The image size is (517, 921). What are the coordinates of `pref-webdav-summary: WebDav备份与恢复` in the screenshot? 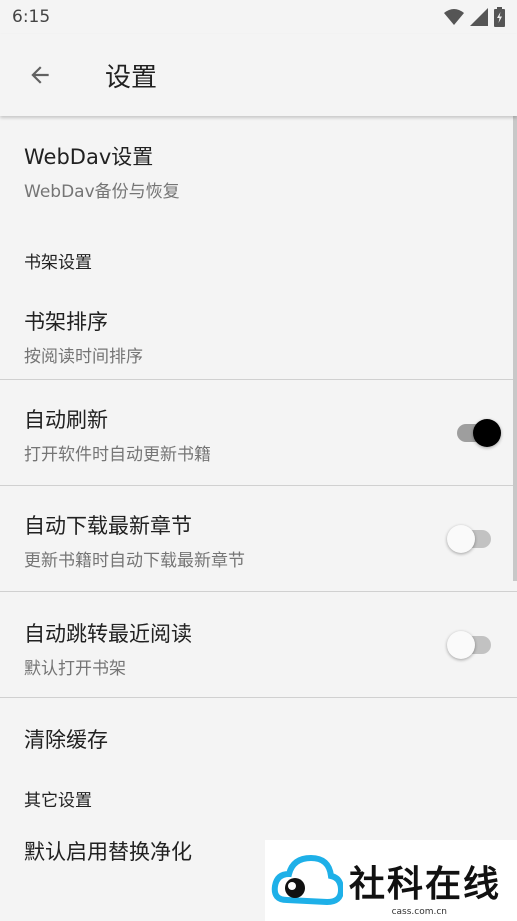 It's located at (102, 192).